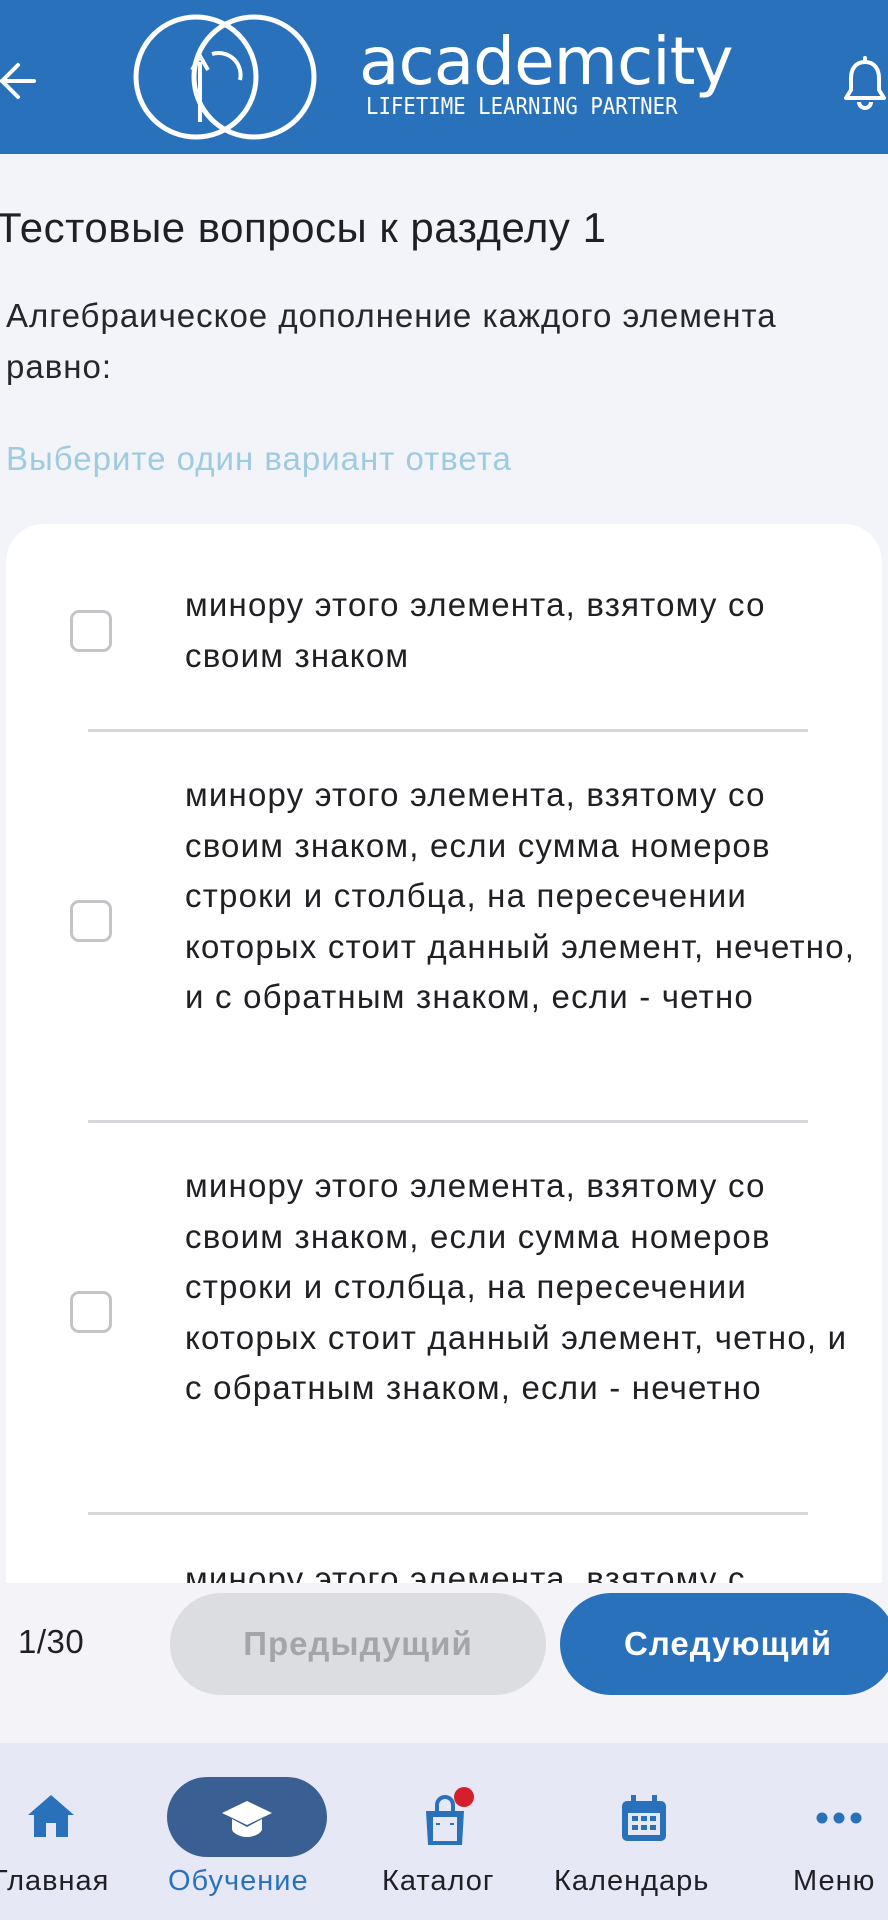  What do you see at coordinates (259, 458) in the screenshot?
I see `answer-hint: Выберите один вариант ответа` at bounding box center [259, 458].